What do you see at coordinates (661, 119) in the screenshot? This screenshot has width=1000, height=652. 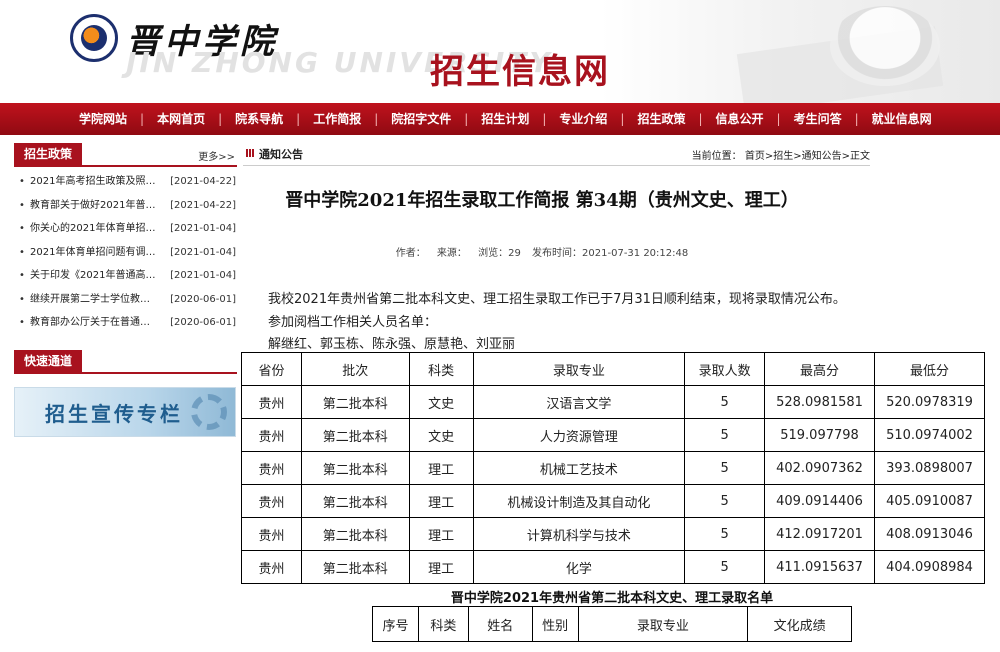 I see `nav-item-policy: 招生政策` at bounding box center [661, 119].